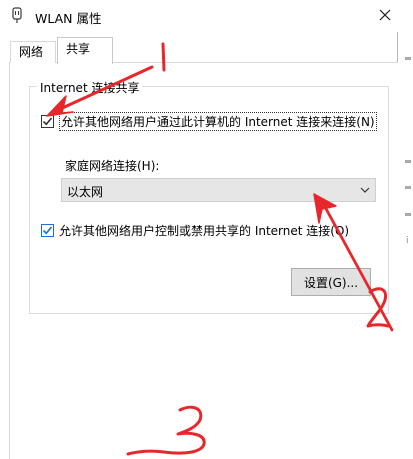 The height and width of the screenshot is (459, 413). Describe the element at coordinates (204, 231) in the screenshot. I see `allow-control-label: 允许其他网络用户控制或禁用共享的 Internet 连接(O)` at that location.